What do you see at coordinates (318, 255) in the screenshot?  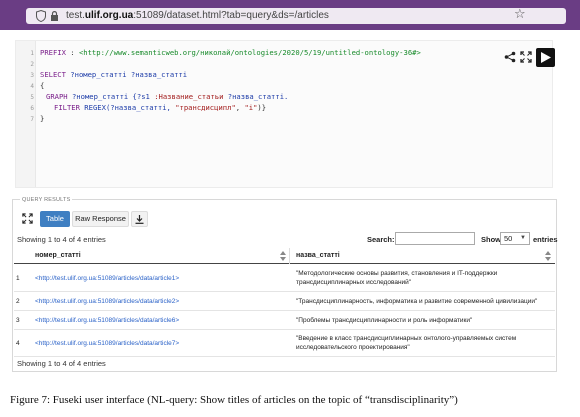 I see `column-header-title: назва_статті` at bounding box center [318, 255].